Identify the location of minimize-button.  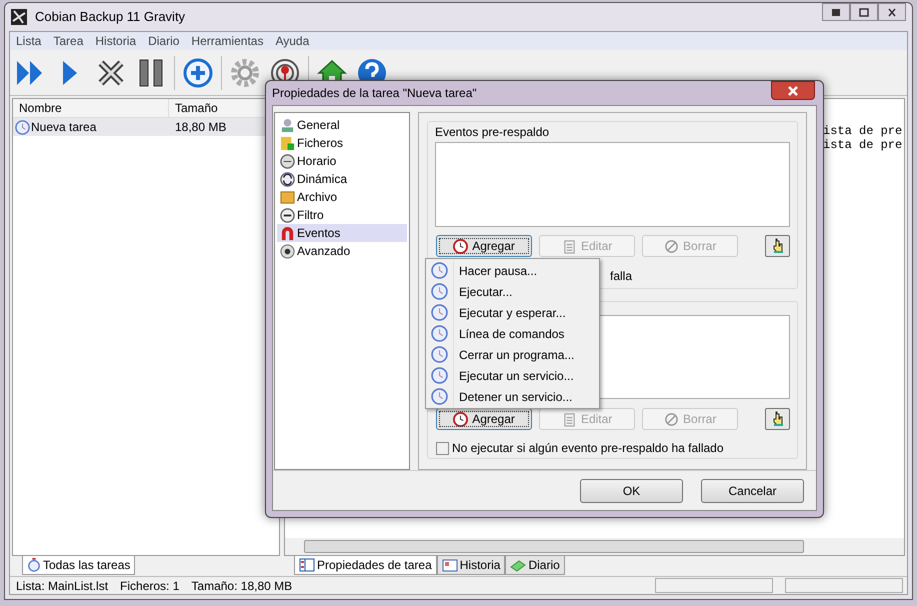
(836, 12).